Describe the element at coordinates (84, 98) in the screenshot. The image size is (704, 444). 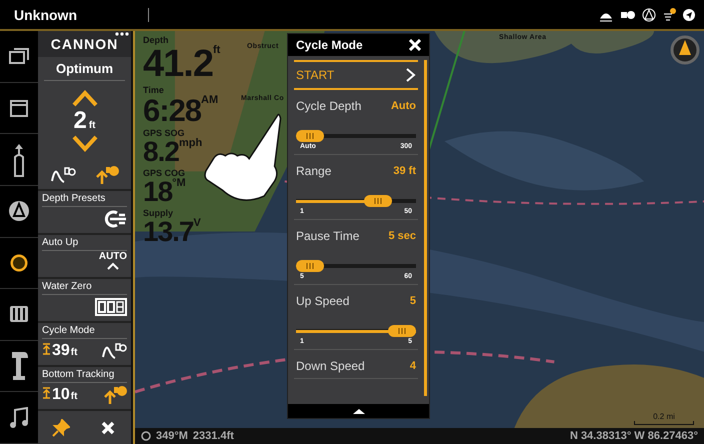
I see `chevron-up-icon` at that location.